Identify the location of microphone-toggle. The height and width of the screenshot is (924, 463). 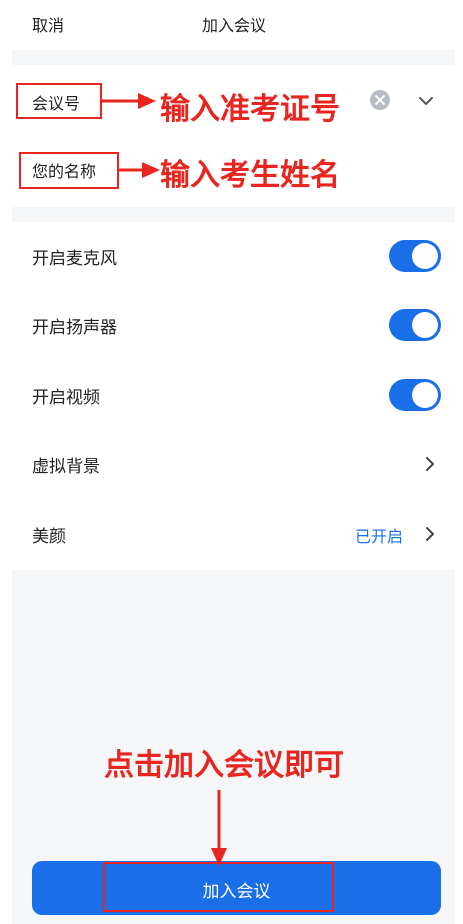
(415, 256).